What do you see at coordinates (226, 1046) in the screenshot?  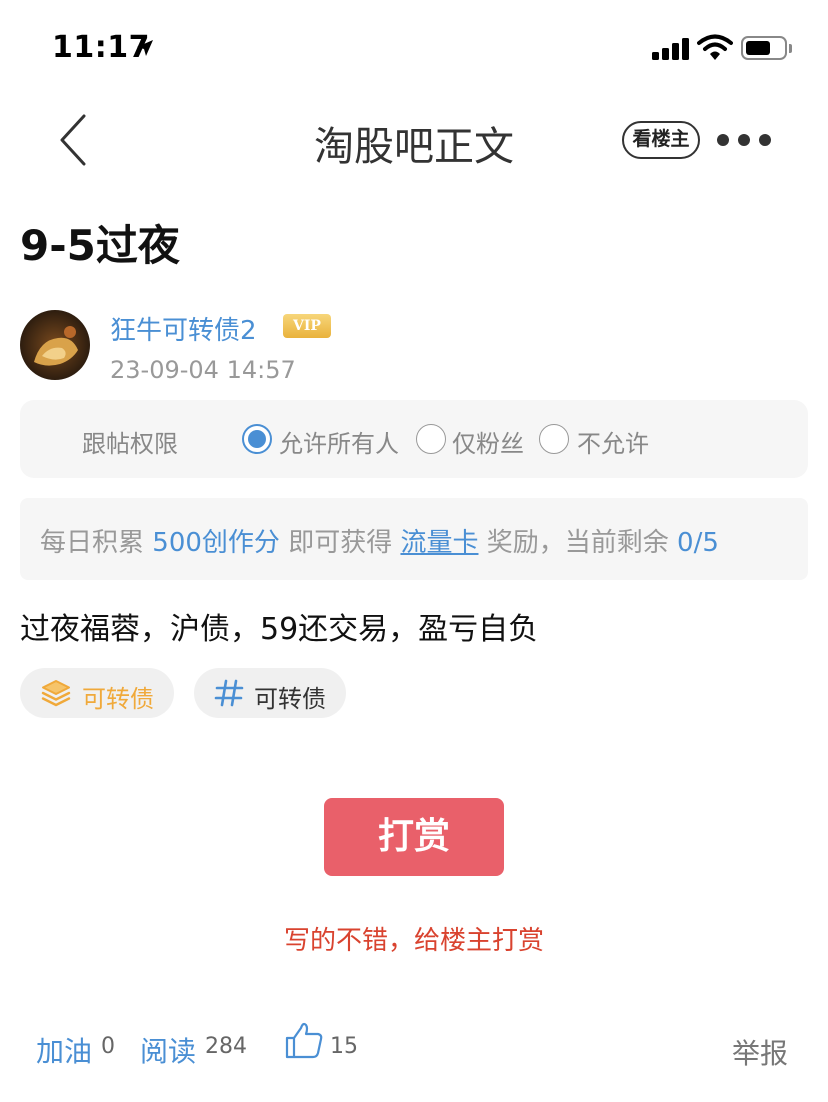 I see `read-count: 284` at bounding box center [226, 1046].